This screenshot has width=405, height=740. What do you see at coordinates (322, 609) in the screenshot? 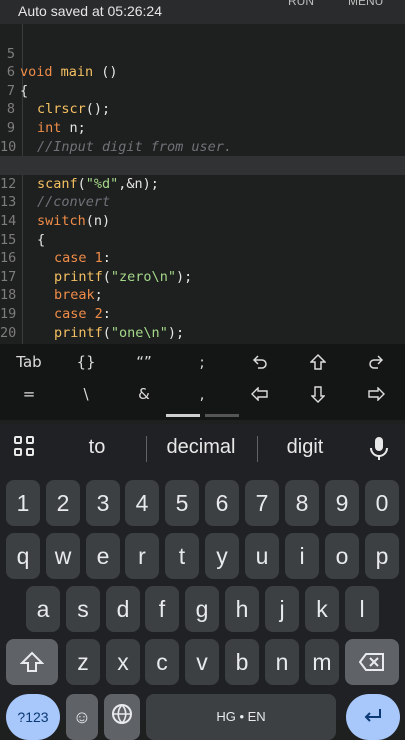
I see `key-k: k` at bounding box center [322, 609].